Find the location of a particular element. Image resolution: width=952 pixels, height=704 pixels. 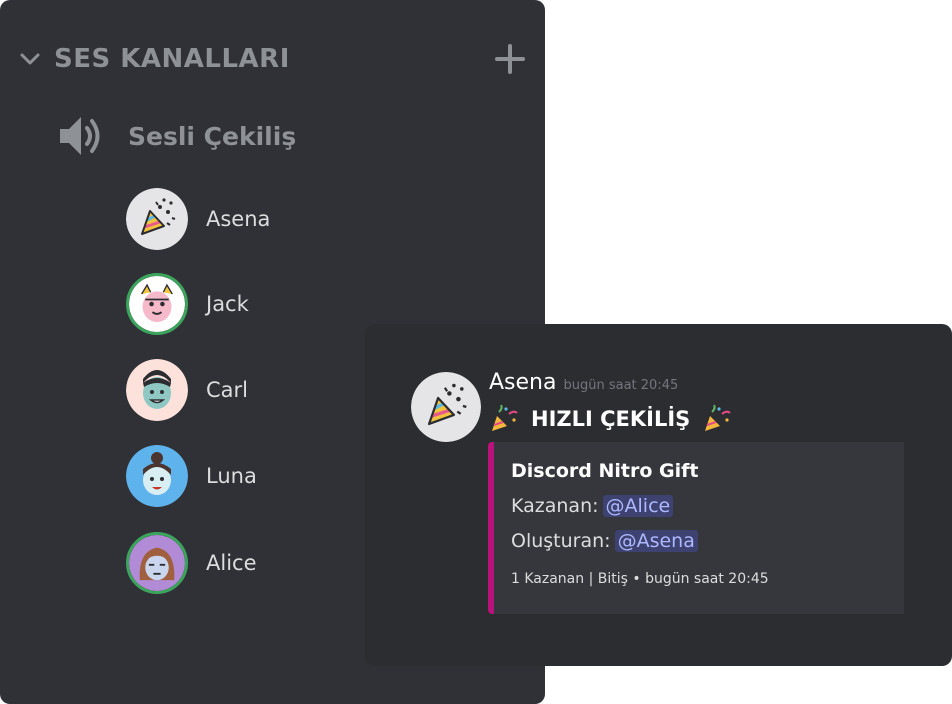

face-peach-icon is located at coordinates (157, 390).